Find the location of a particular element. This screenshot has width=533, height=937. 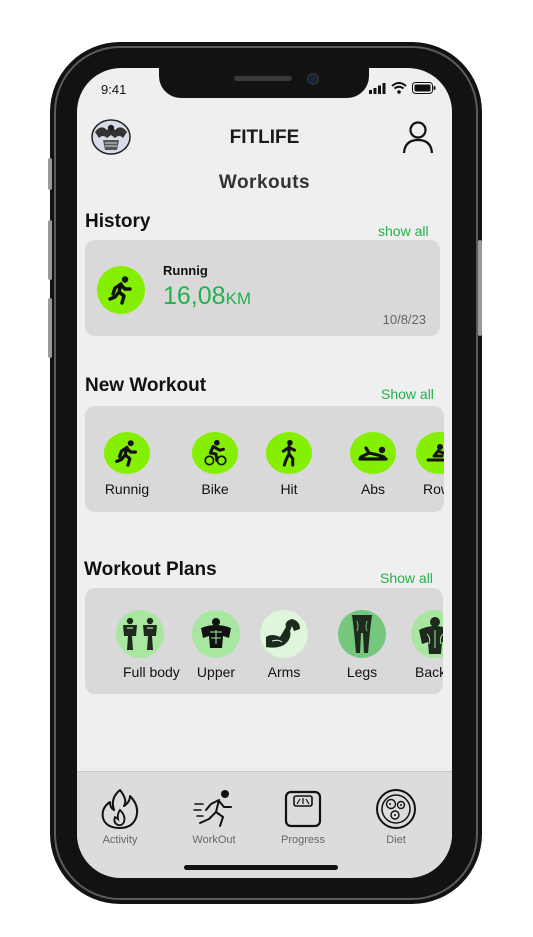

history-show-all-link: show all is located at coordinates (403, 231).